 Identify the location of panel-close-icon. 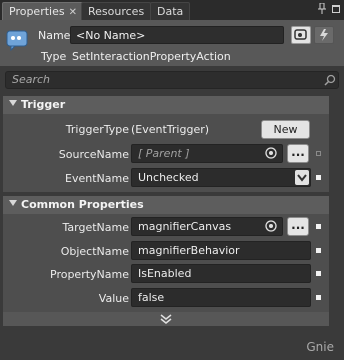
(336, 9).